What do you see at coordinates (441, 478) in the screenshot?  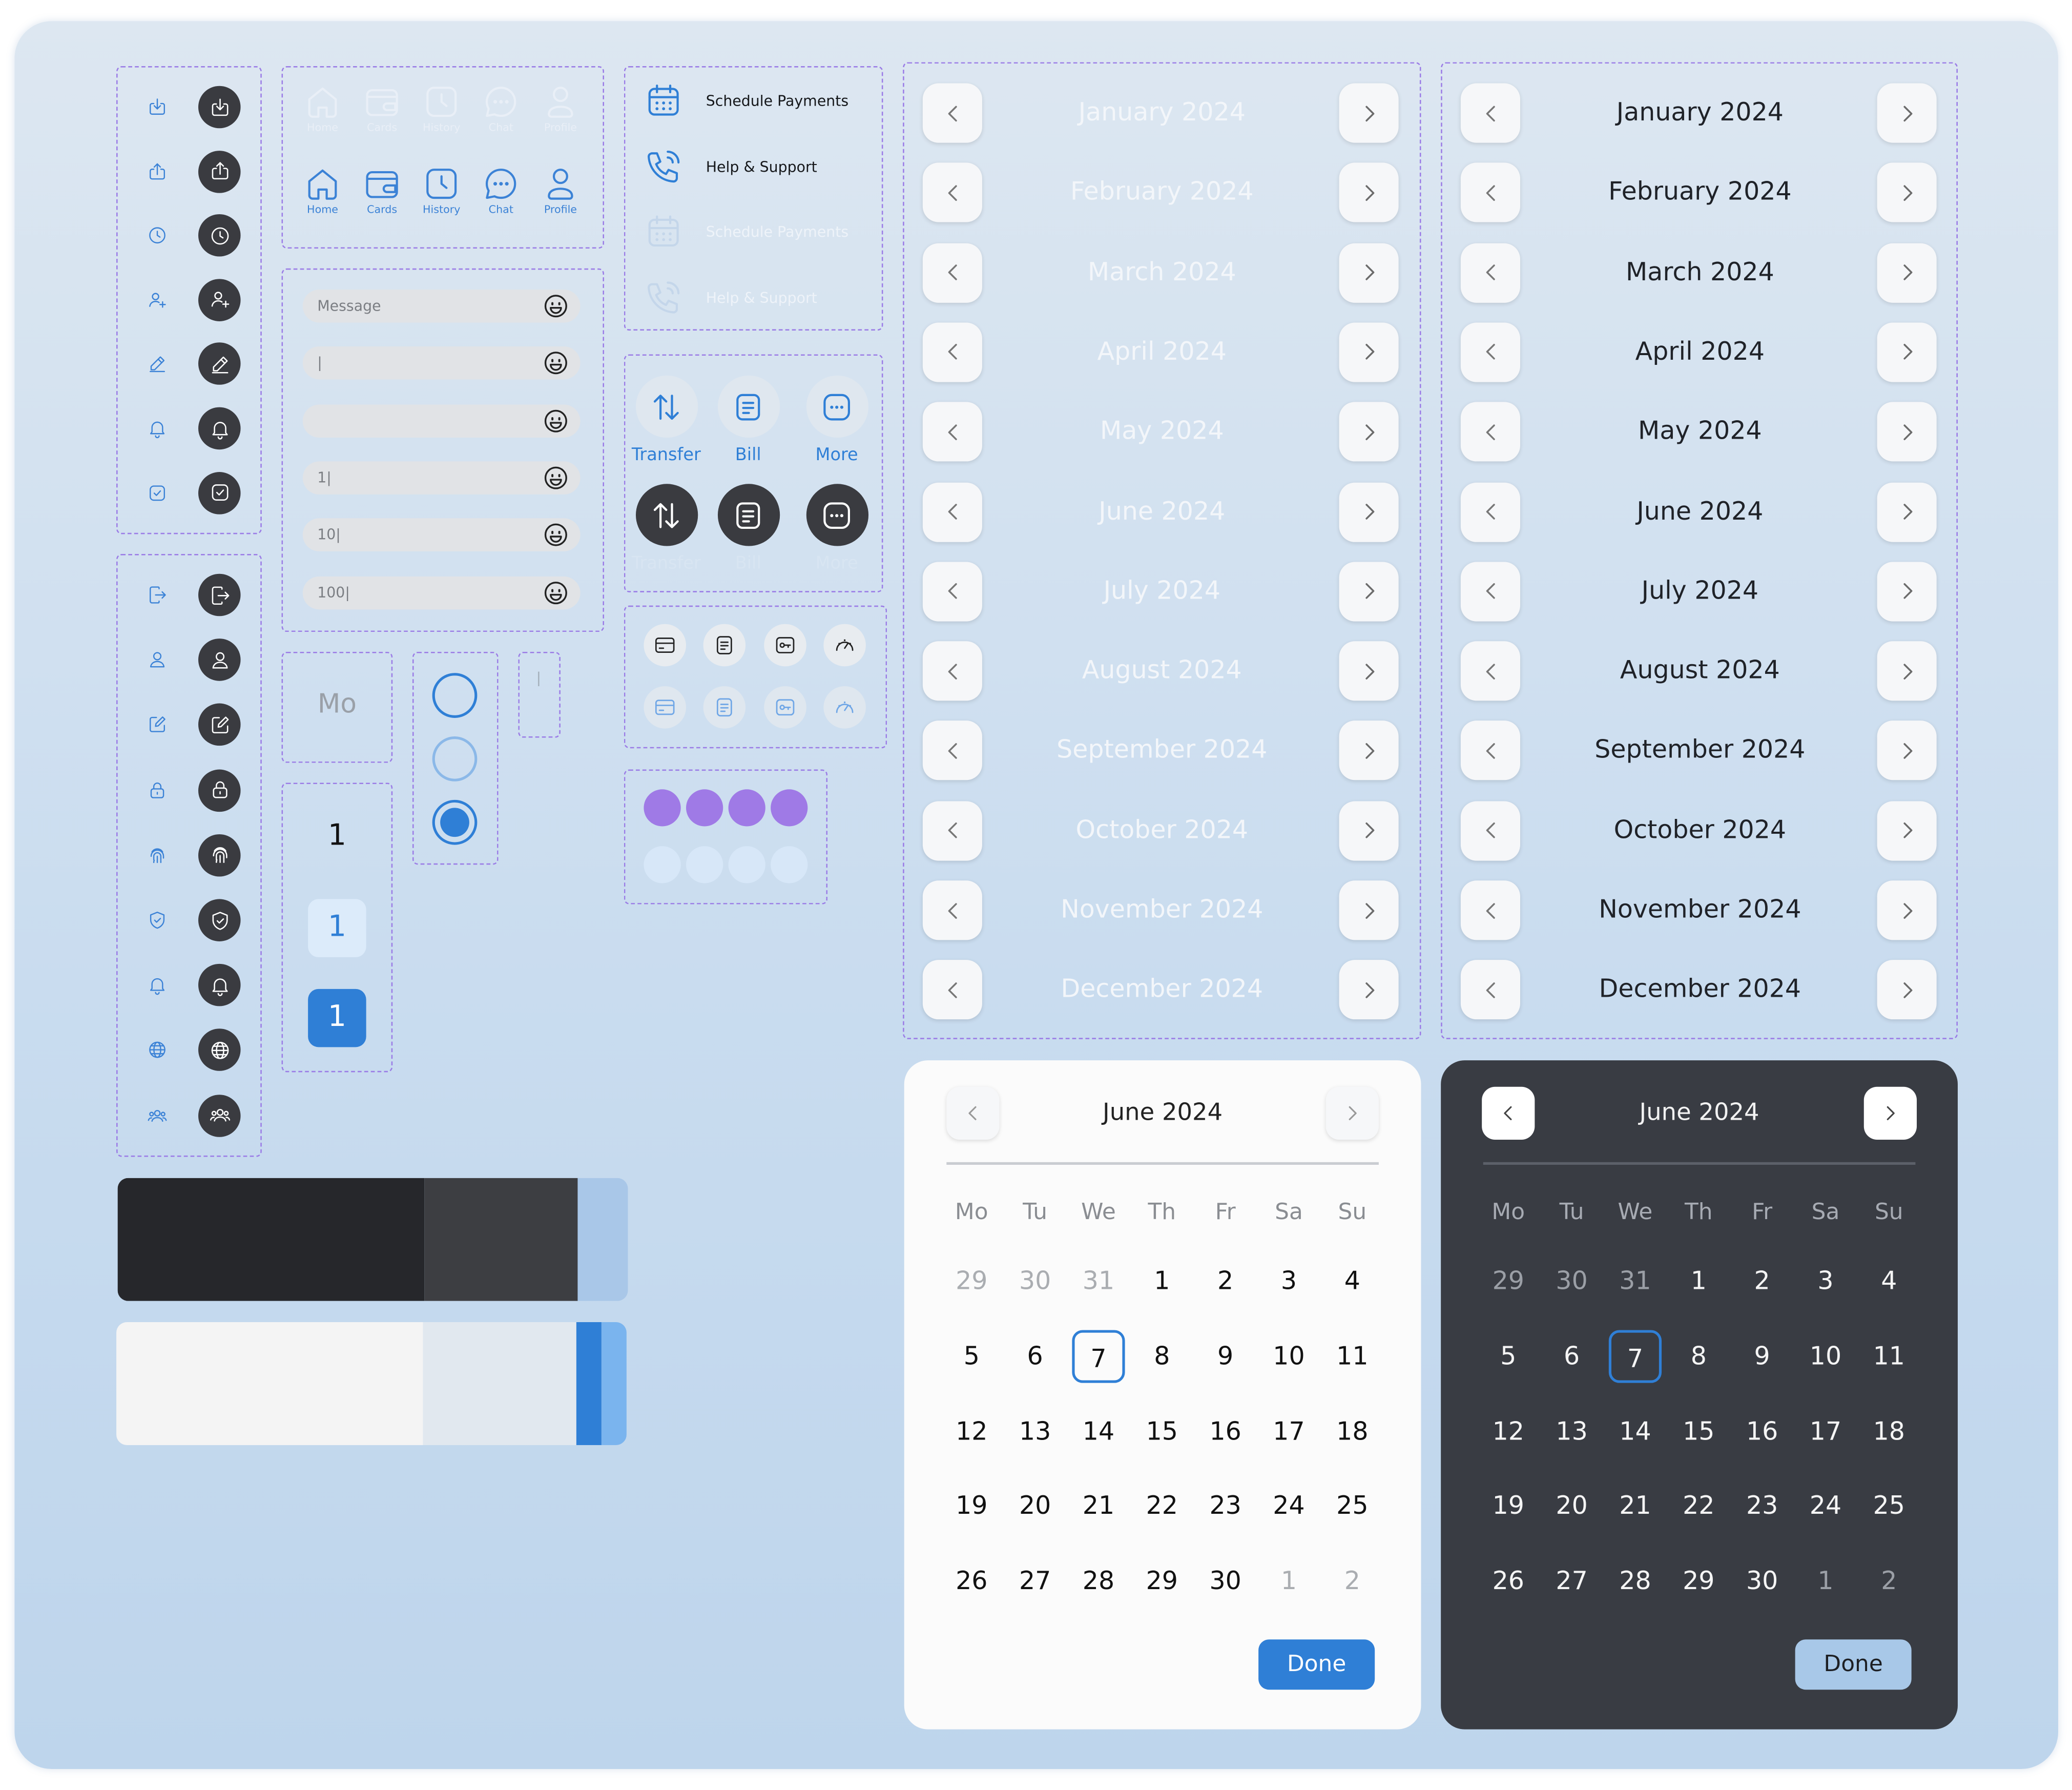 I see `message-input: 1|` at bounding box center [441, 478].